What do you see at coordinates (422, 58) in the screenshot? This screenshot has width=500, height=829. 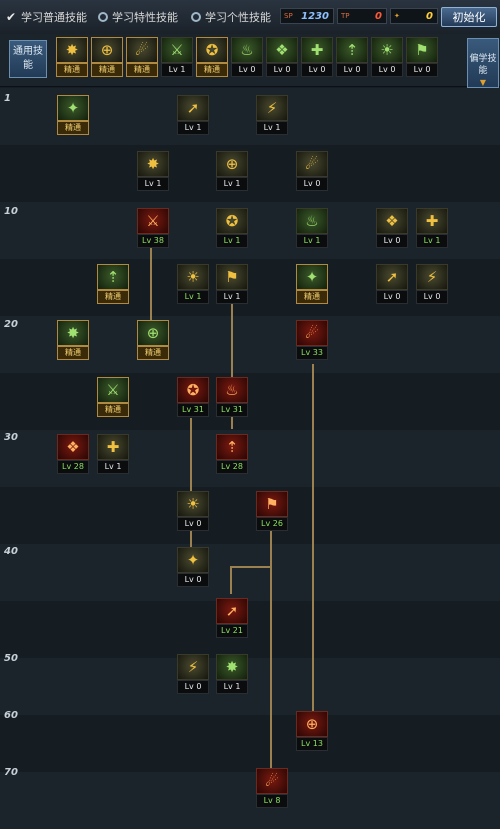 I see `skill-slot: ⚑ Lv 0` at bounding box center [422, 58].